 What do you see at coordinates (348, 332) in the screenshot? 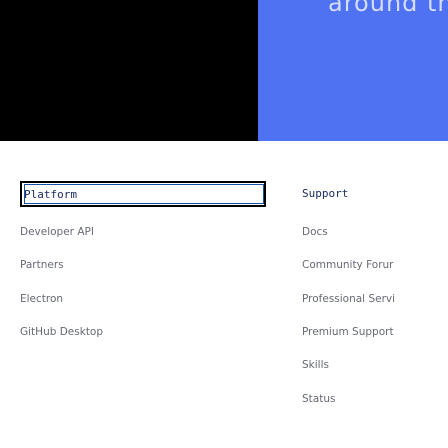
I see `link-premium-support: Premium Support` at bounding box center [348, 332].